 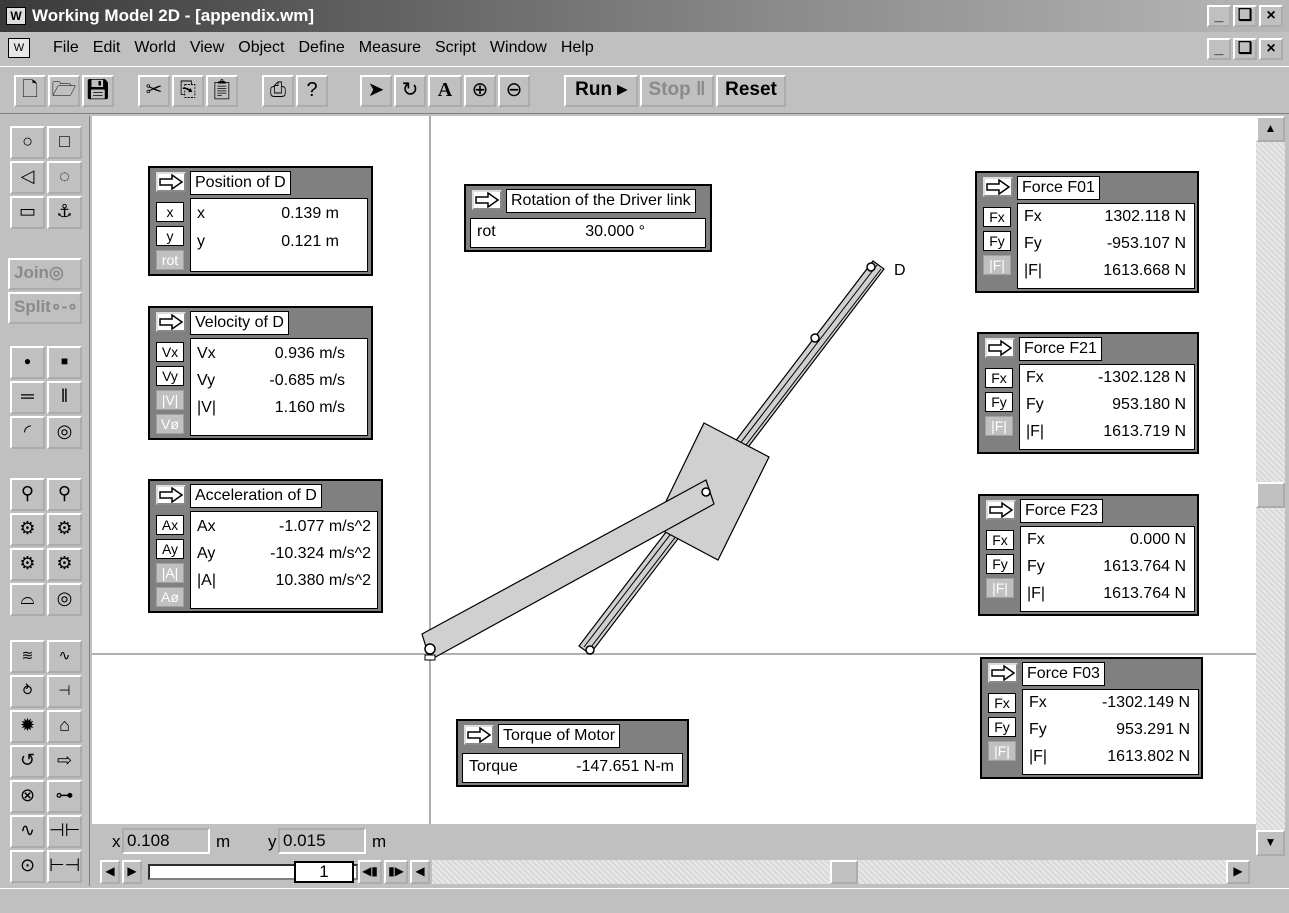 What do you see at coordinates (572, 753) in the screenshot?
I see `torque-meter: Torque of Motor Torque -147.651 N-m` at bounding box center [572, 753].